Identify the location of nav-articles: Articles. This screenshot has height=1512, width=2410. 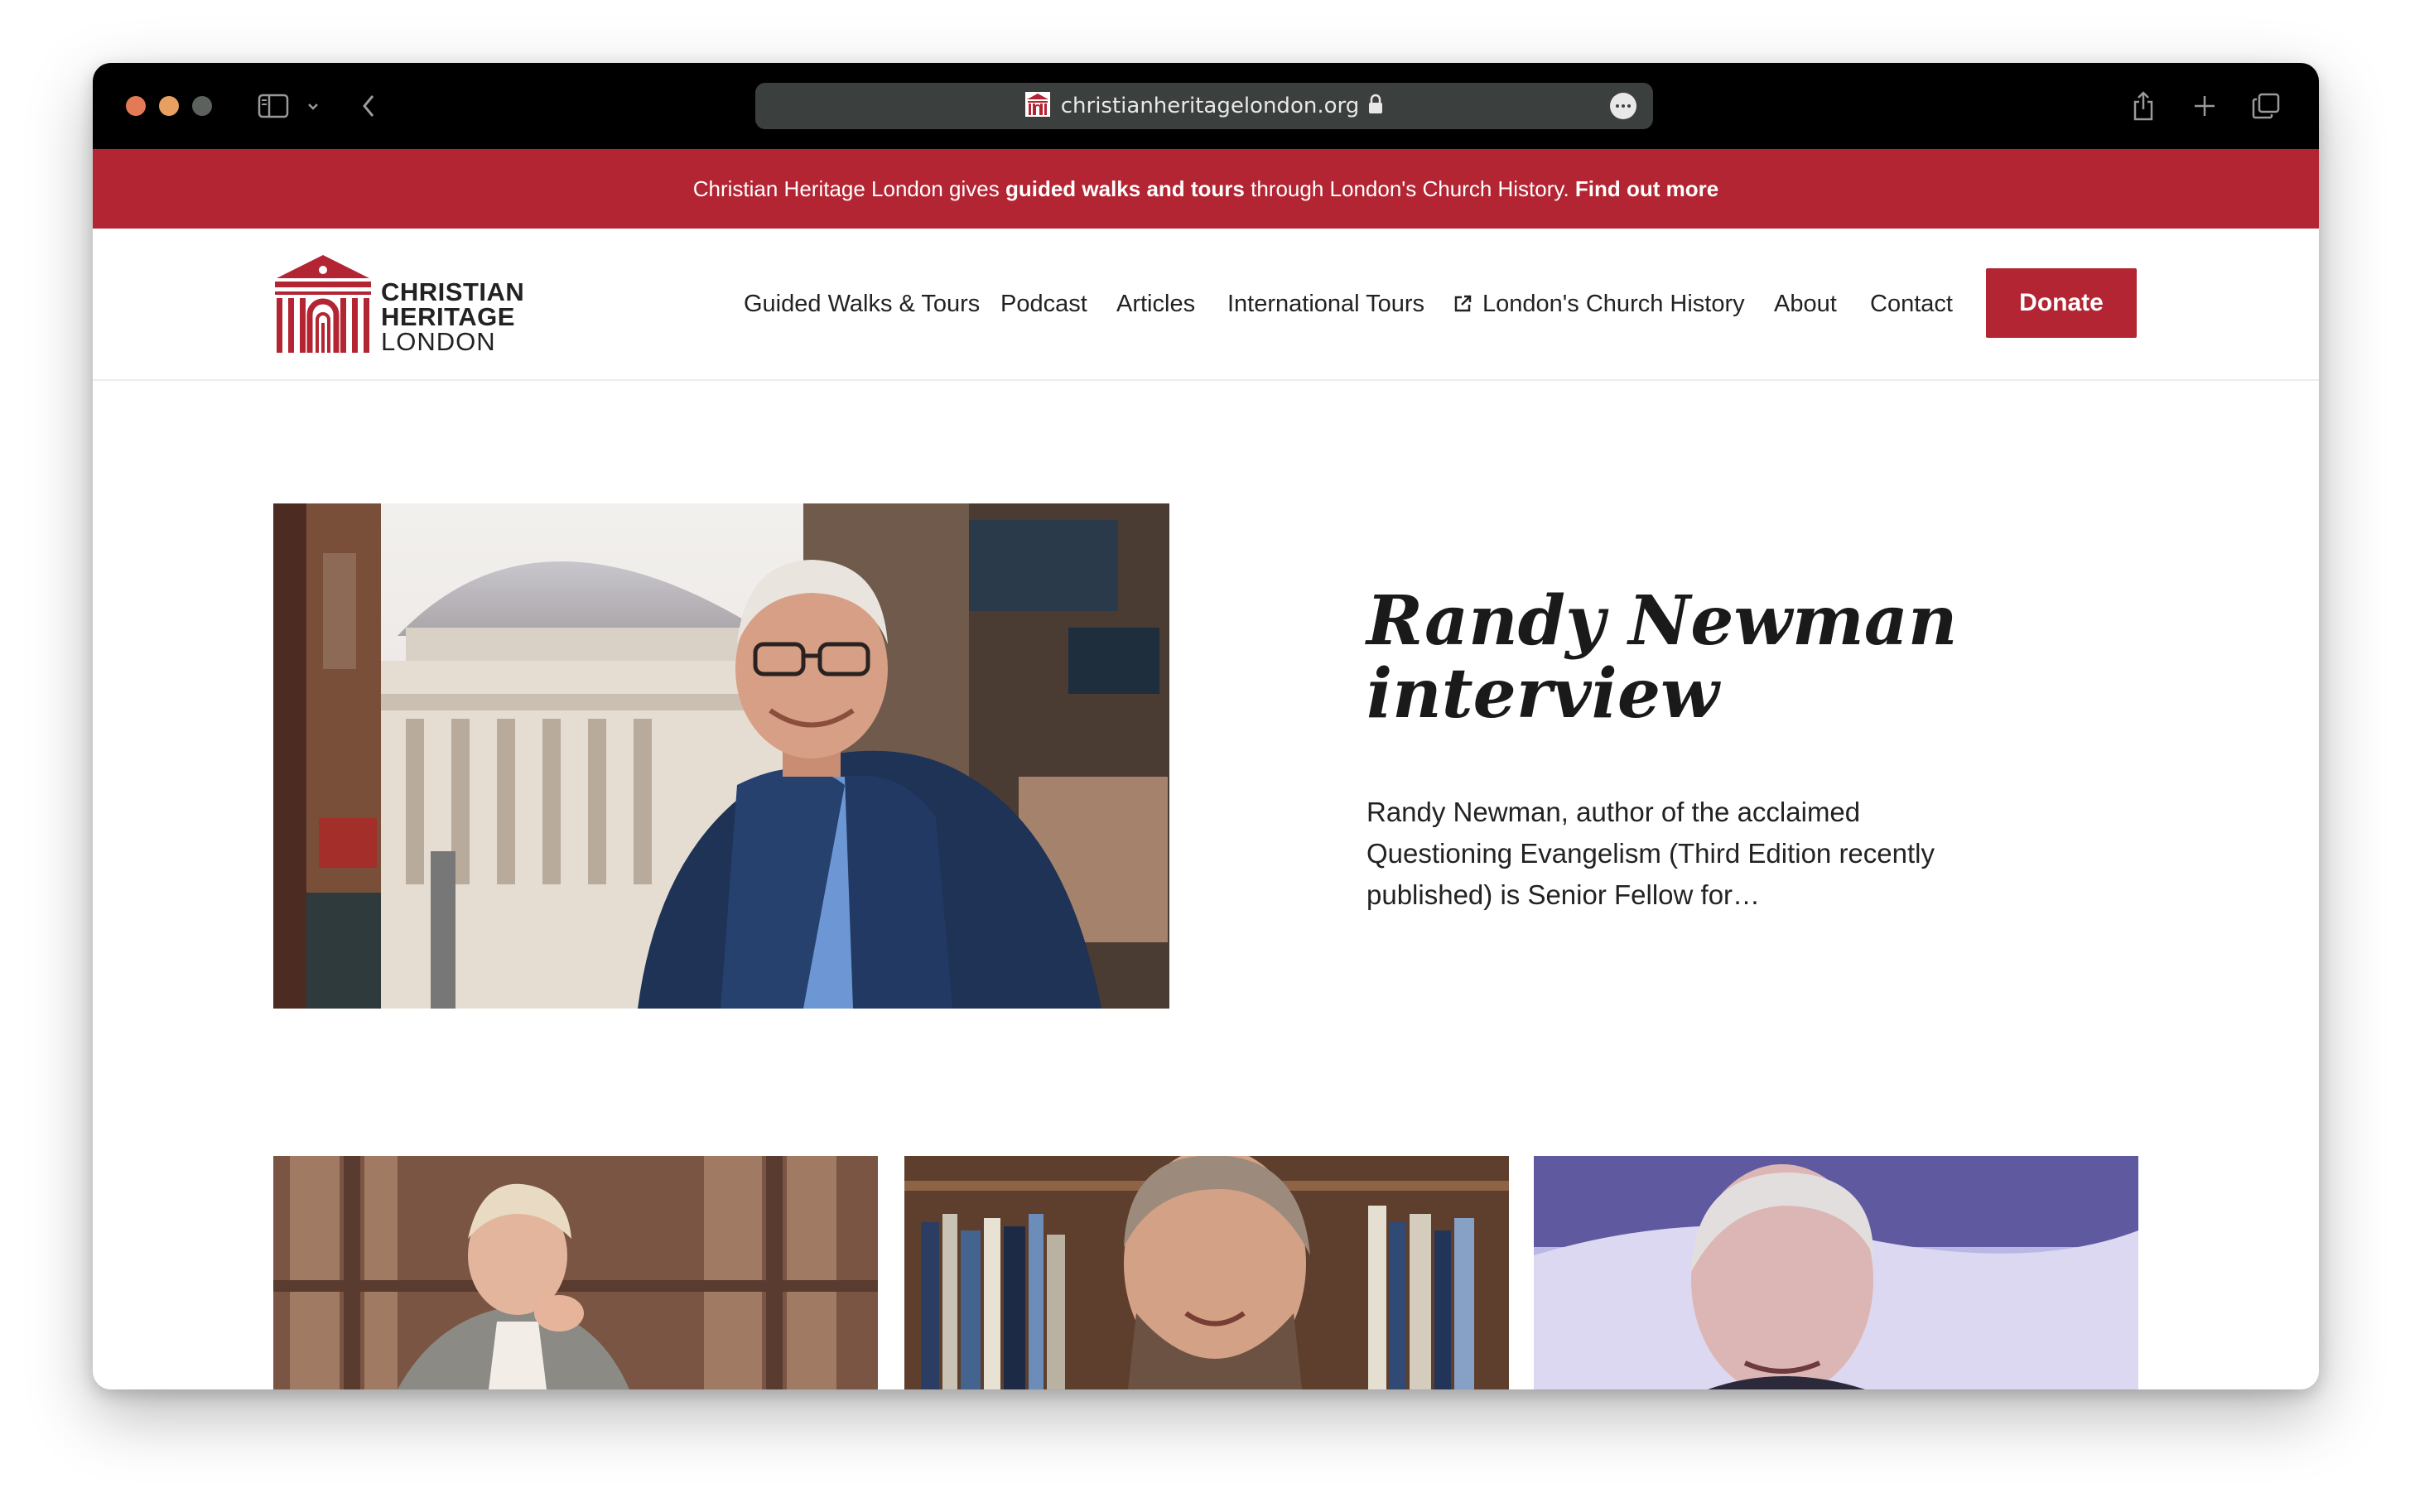
(1155, 304).